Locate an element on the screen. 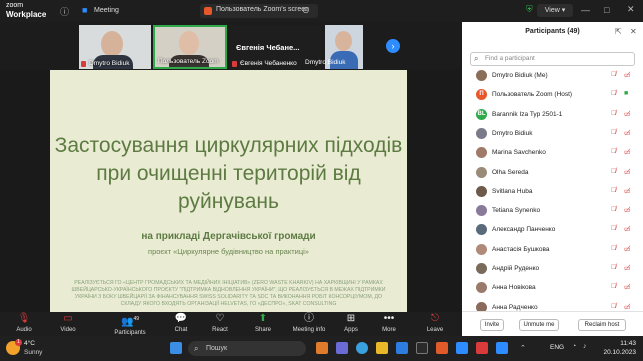 This screenshot has height=361, width=643. shield-icon: ⛨ is located at coordinates (529, 9).